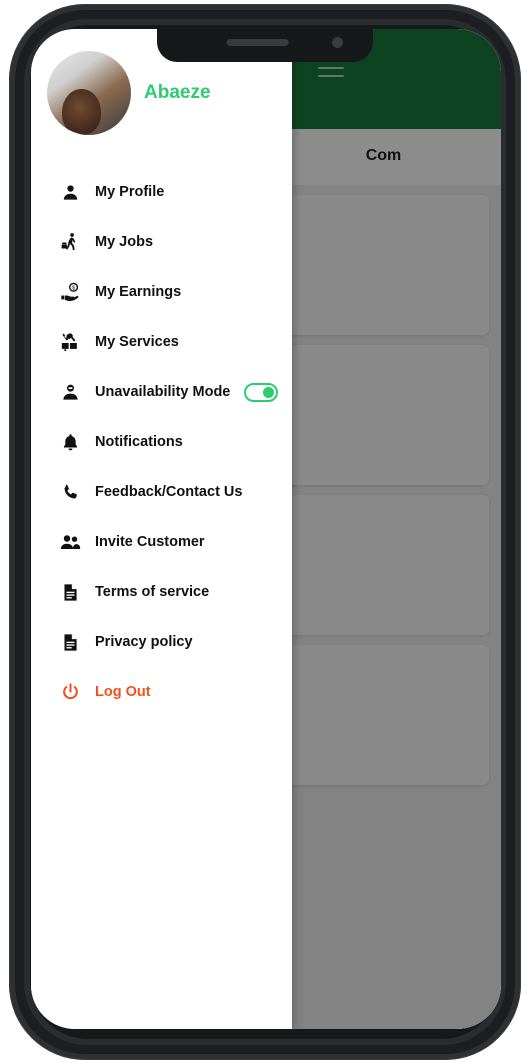  I want to click on sidebar-item-feedback-contact-us: Feedback/Contact Us, so click(161, 492).